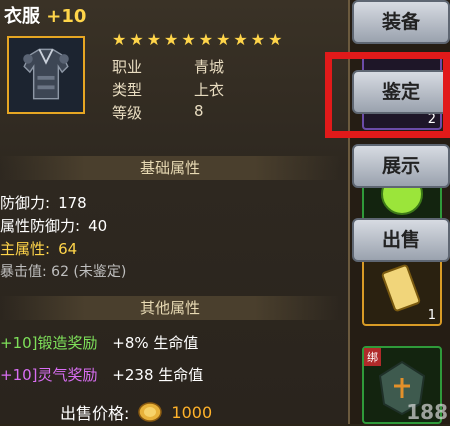 Image resolution: width=450 pixels, height=426 pixels. What do you see at coordinates (127, 113) in the screenshot?
I see `level-label: 等级` at bounding box center [127, 113].